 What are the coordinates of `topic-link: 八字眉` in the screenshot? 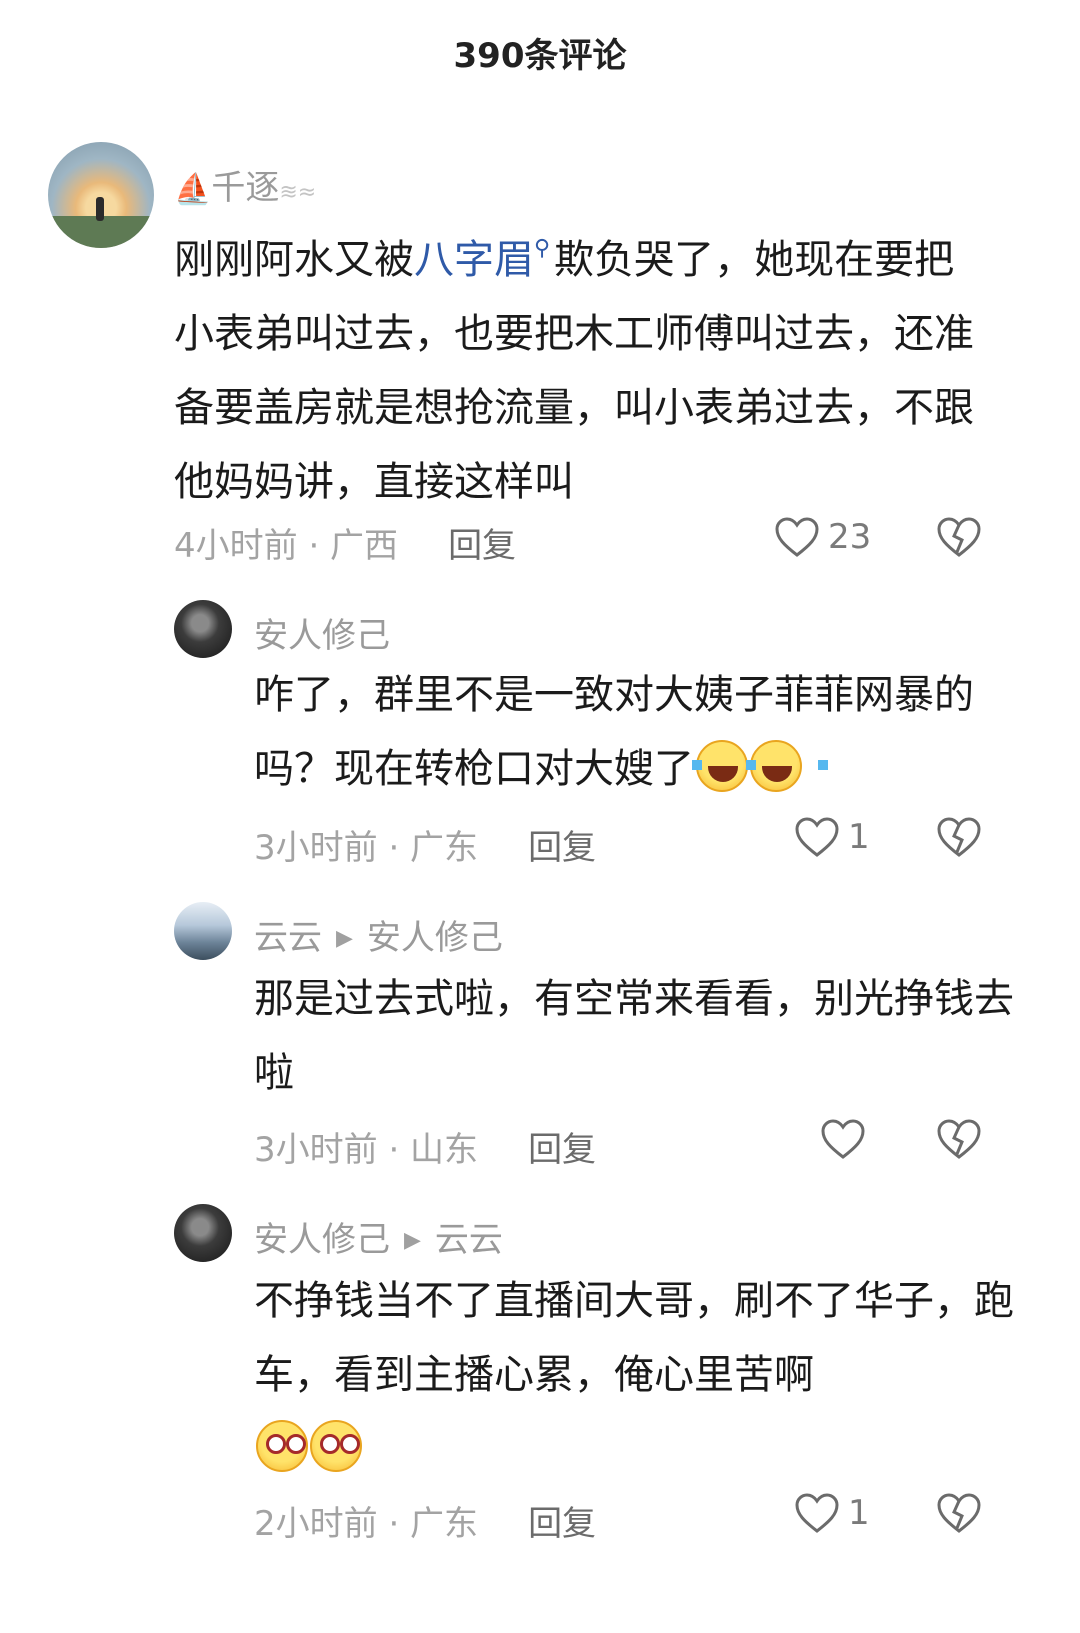 It's located at (474, 260).